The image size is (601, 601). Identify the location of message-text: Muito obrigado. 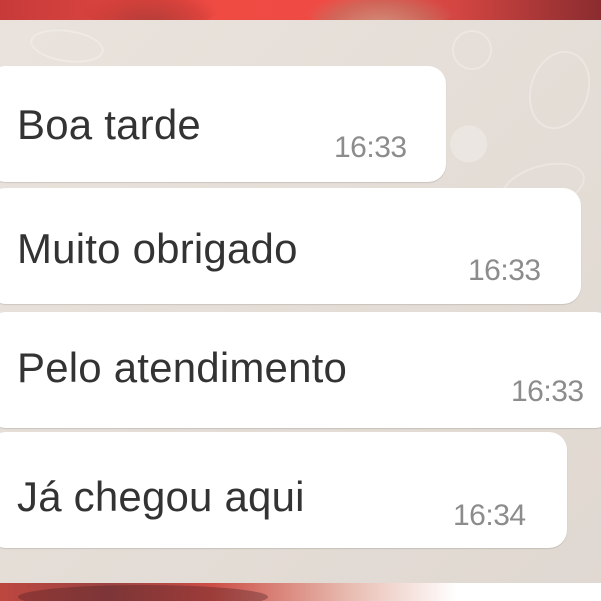
(157, 248).